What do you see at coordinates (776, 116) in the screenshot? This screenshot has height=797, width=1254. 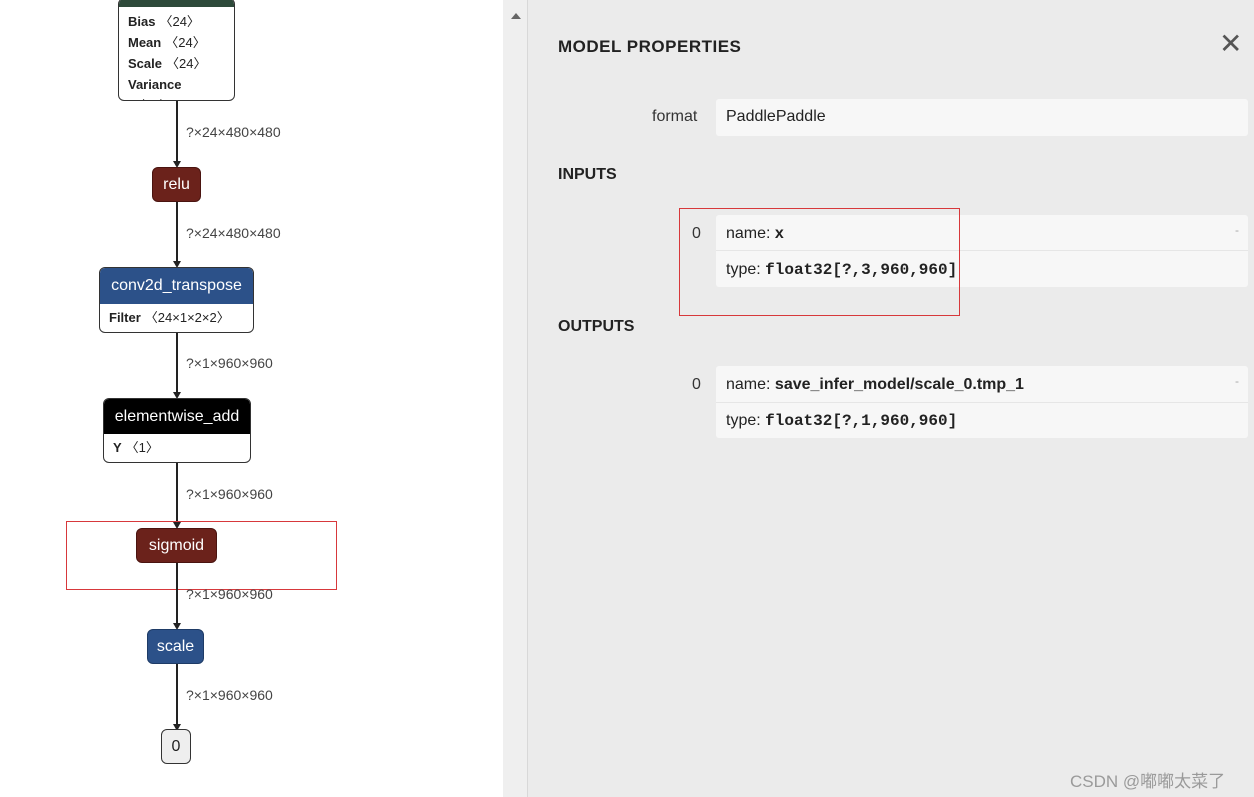 I see `format-value: PaddlePaddle` at bounding box center [776, 116].